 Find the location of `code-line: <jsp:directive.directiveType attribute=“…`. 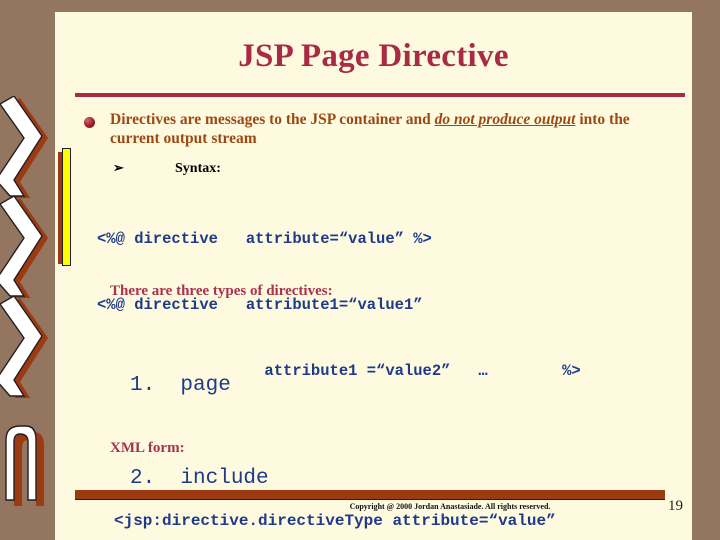

code-line: <jsp:directive.directiveType attribute=“… is located at coordinates (335, 521).